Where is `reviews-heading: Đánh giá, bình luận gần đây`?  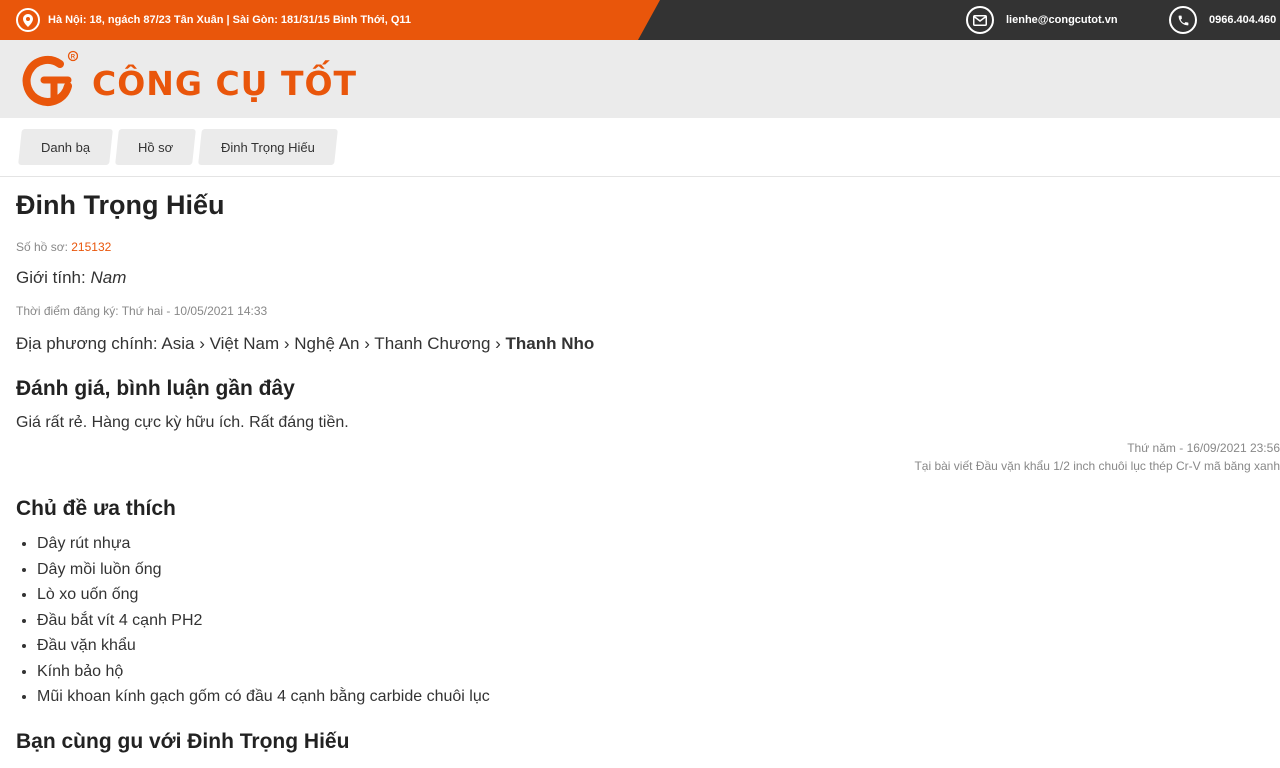 reviews-heading: Đánh giá, bình luận gần đây is located at coordinates (155, 388).